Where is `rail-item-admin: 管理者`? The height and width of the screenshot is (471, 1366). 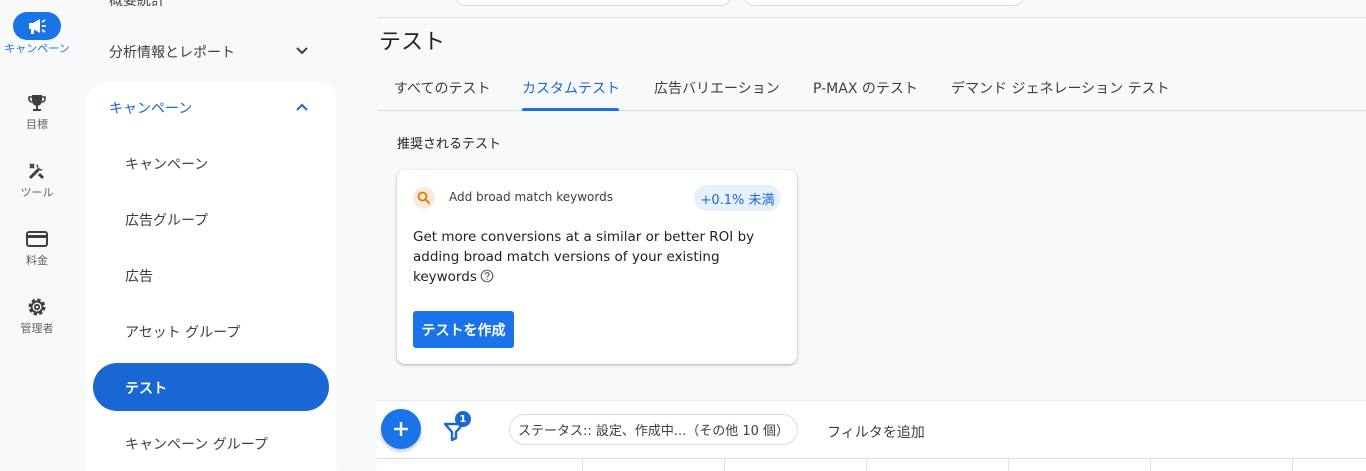 rail-item-admin: 管理者 is located at coordinates (37, 314).